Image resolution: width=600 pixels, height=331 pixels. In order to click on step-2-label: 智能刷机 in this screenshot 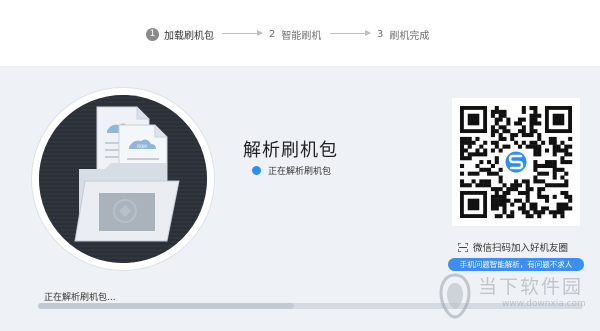, I will do `click(301, 36)`.